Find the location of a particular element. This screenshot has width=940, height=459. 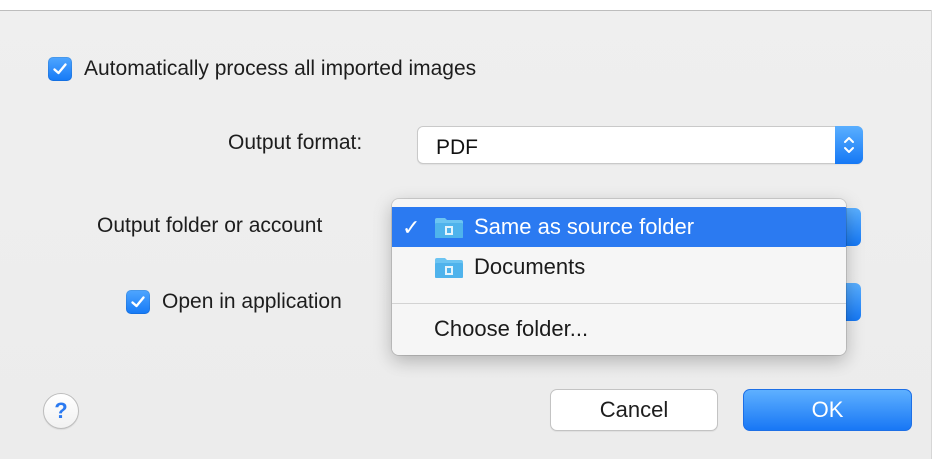

output-format-label: Output format: is located at coordinates (295, 142).